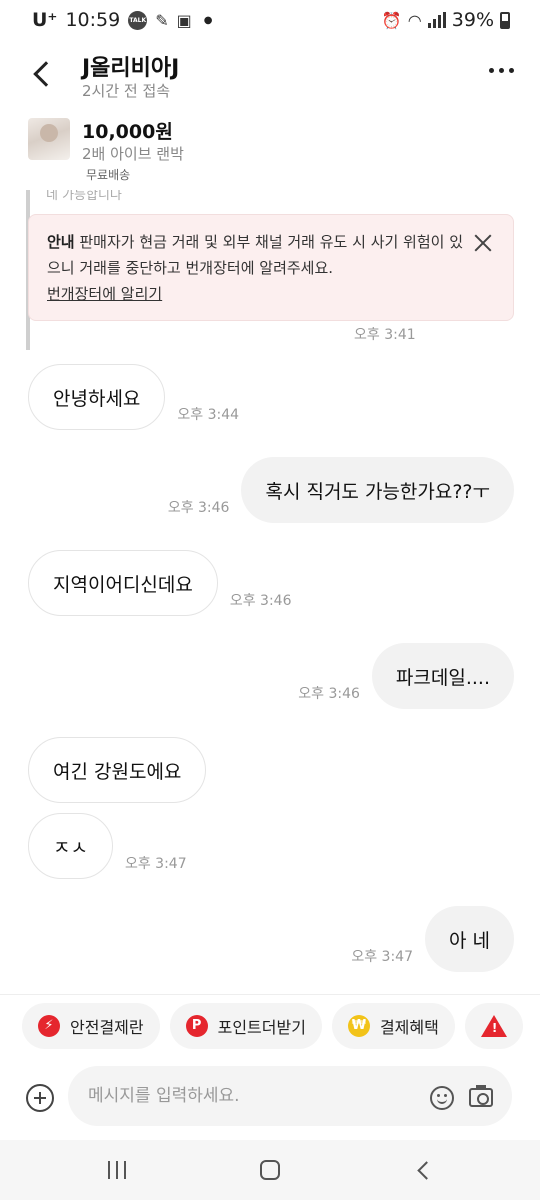 The image size is (540, 1200). I want to click on bird-icon: ✎, so click(162, 20).